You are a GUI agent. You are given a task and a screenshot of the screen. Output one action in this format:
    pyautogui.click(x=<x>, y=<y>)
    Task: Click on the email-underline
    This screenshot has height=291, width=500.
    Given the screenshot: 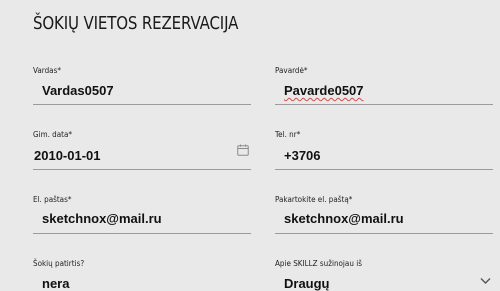 What is the action you would take?
    pyautogui.click(x=142, y=233)
    